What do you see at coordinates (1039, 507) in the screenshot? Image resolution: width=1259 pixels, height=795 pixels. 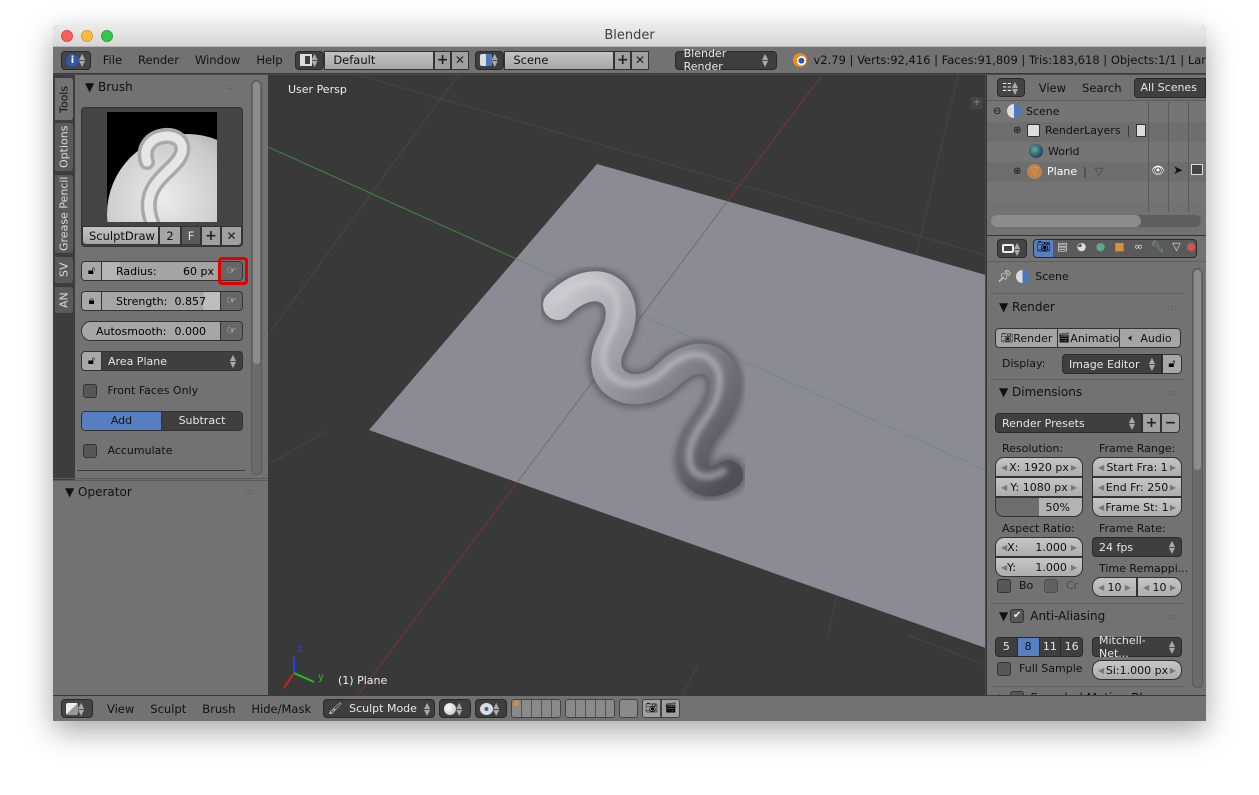 I see `resolution-percentage-slider: 50%` at bounding box center [1039, 507].